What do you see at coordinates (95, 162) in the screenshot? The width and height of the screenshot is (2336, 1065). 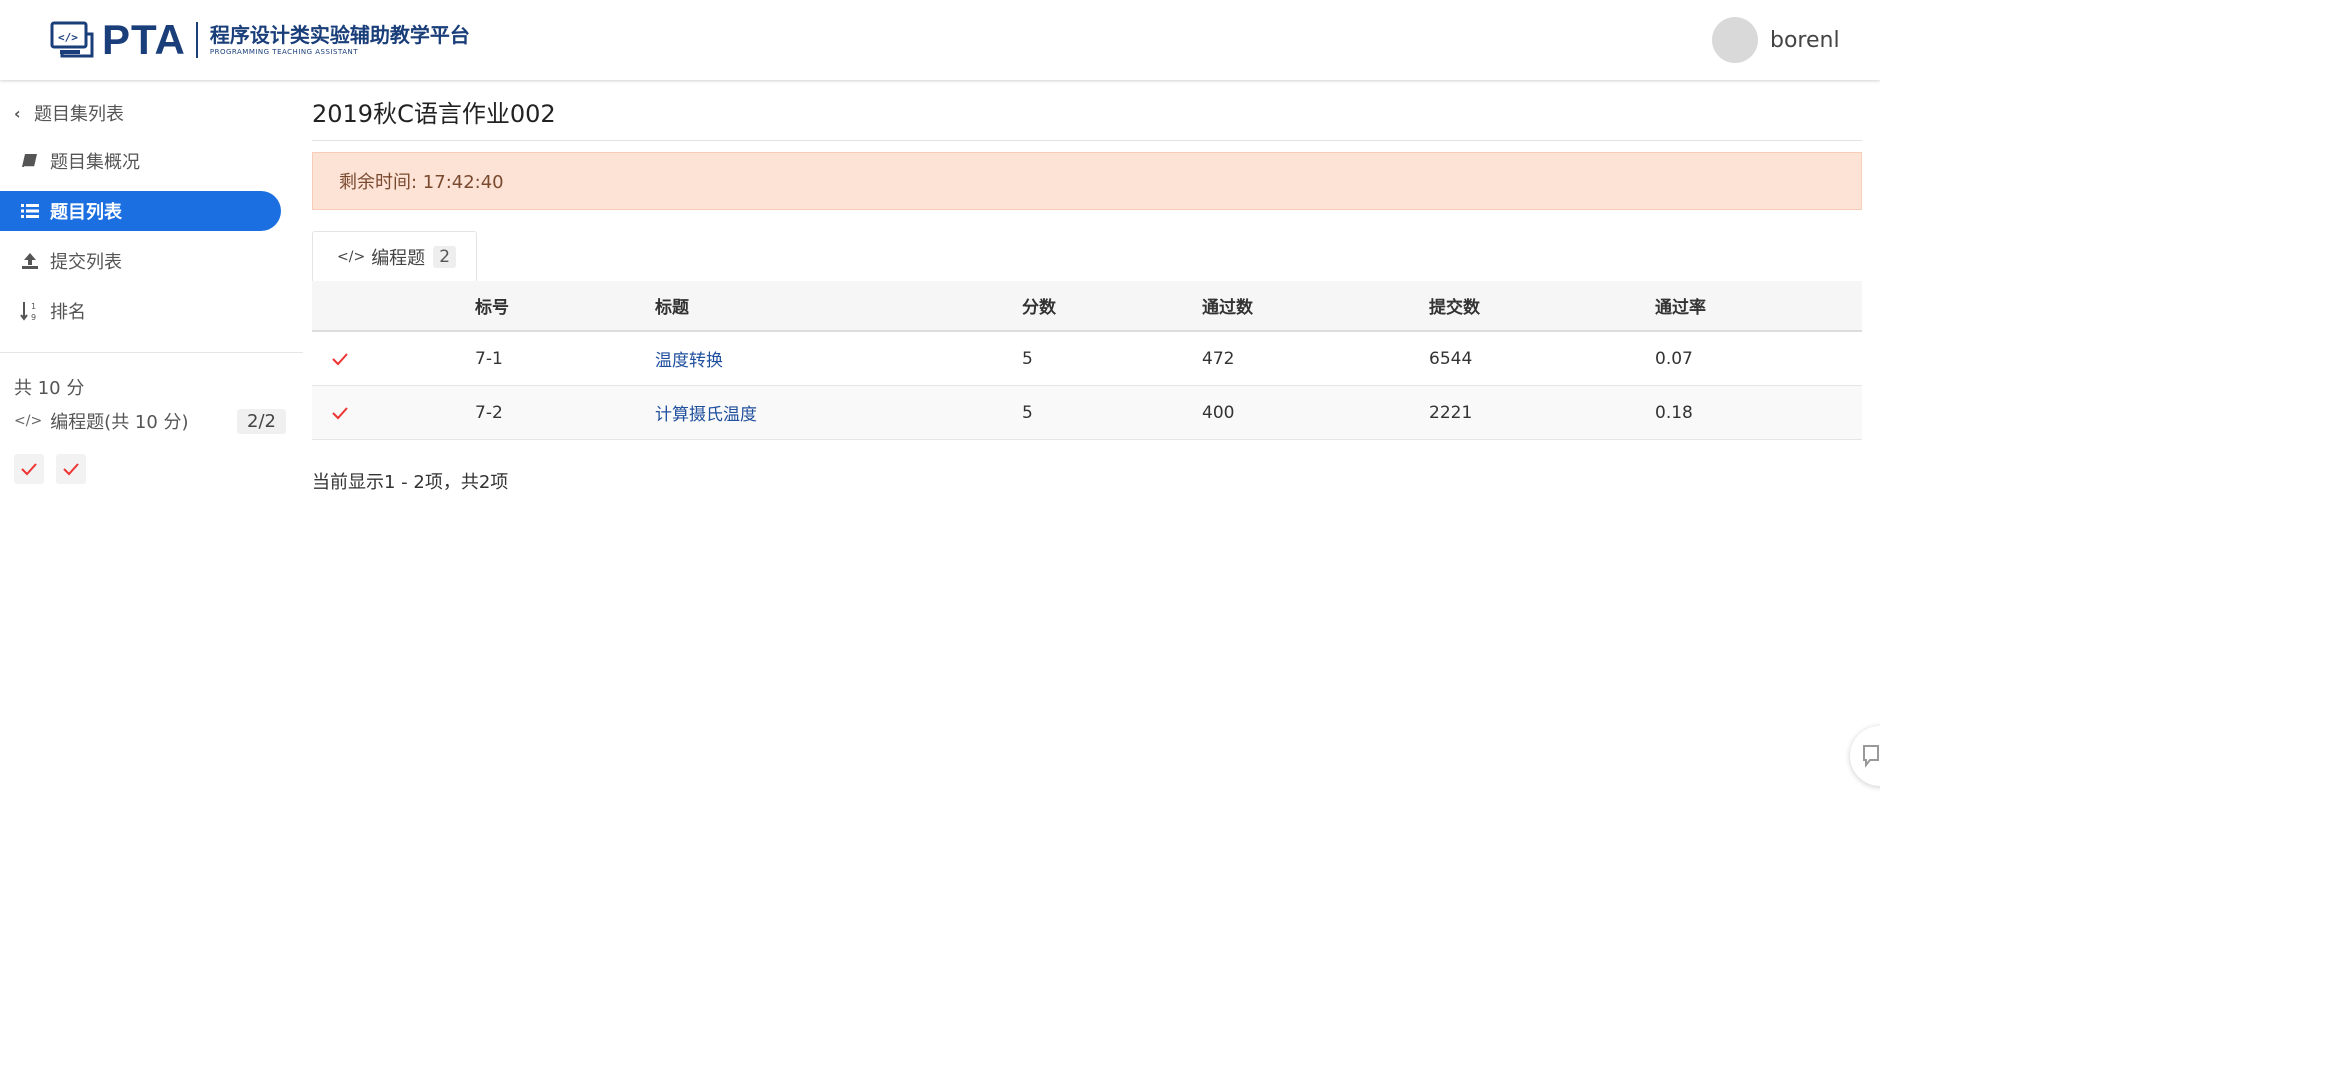 I see `sidebar-item-label: 题目集概况` at bounding box center [95, 162].